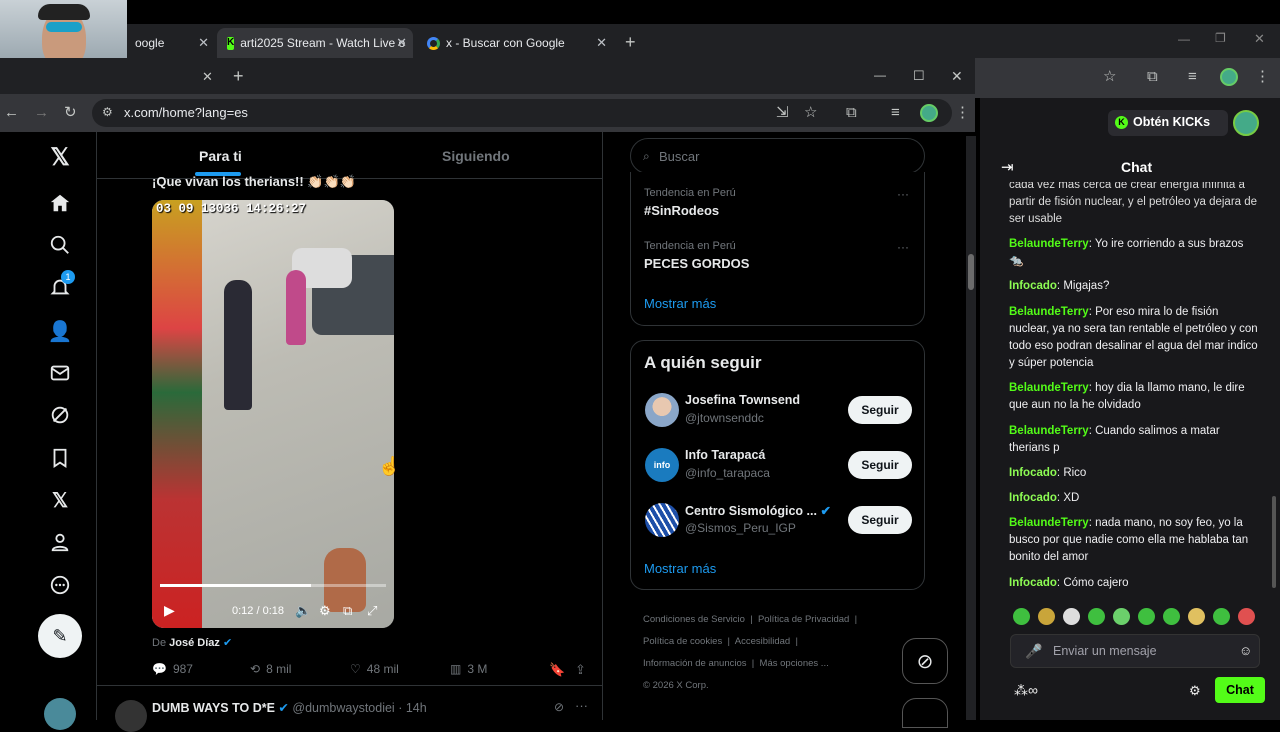 This screenshot has height=732, width=1280. Describe the element at coordinates (1033, 651) in the screenshot. I see `microphone-icon: 🎤` at that location.